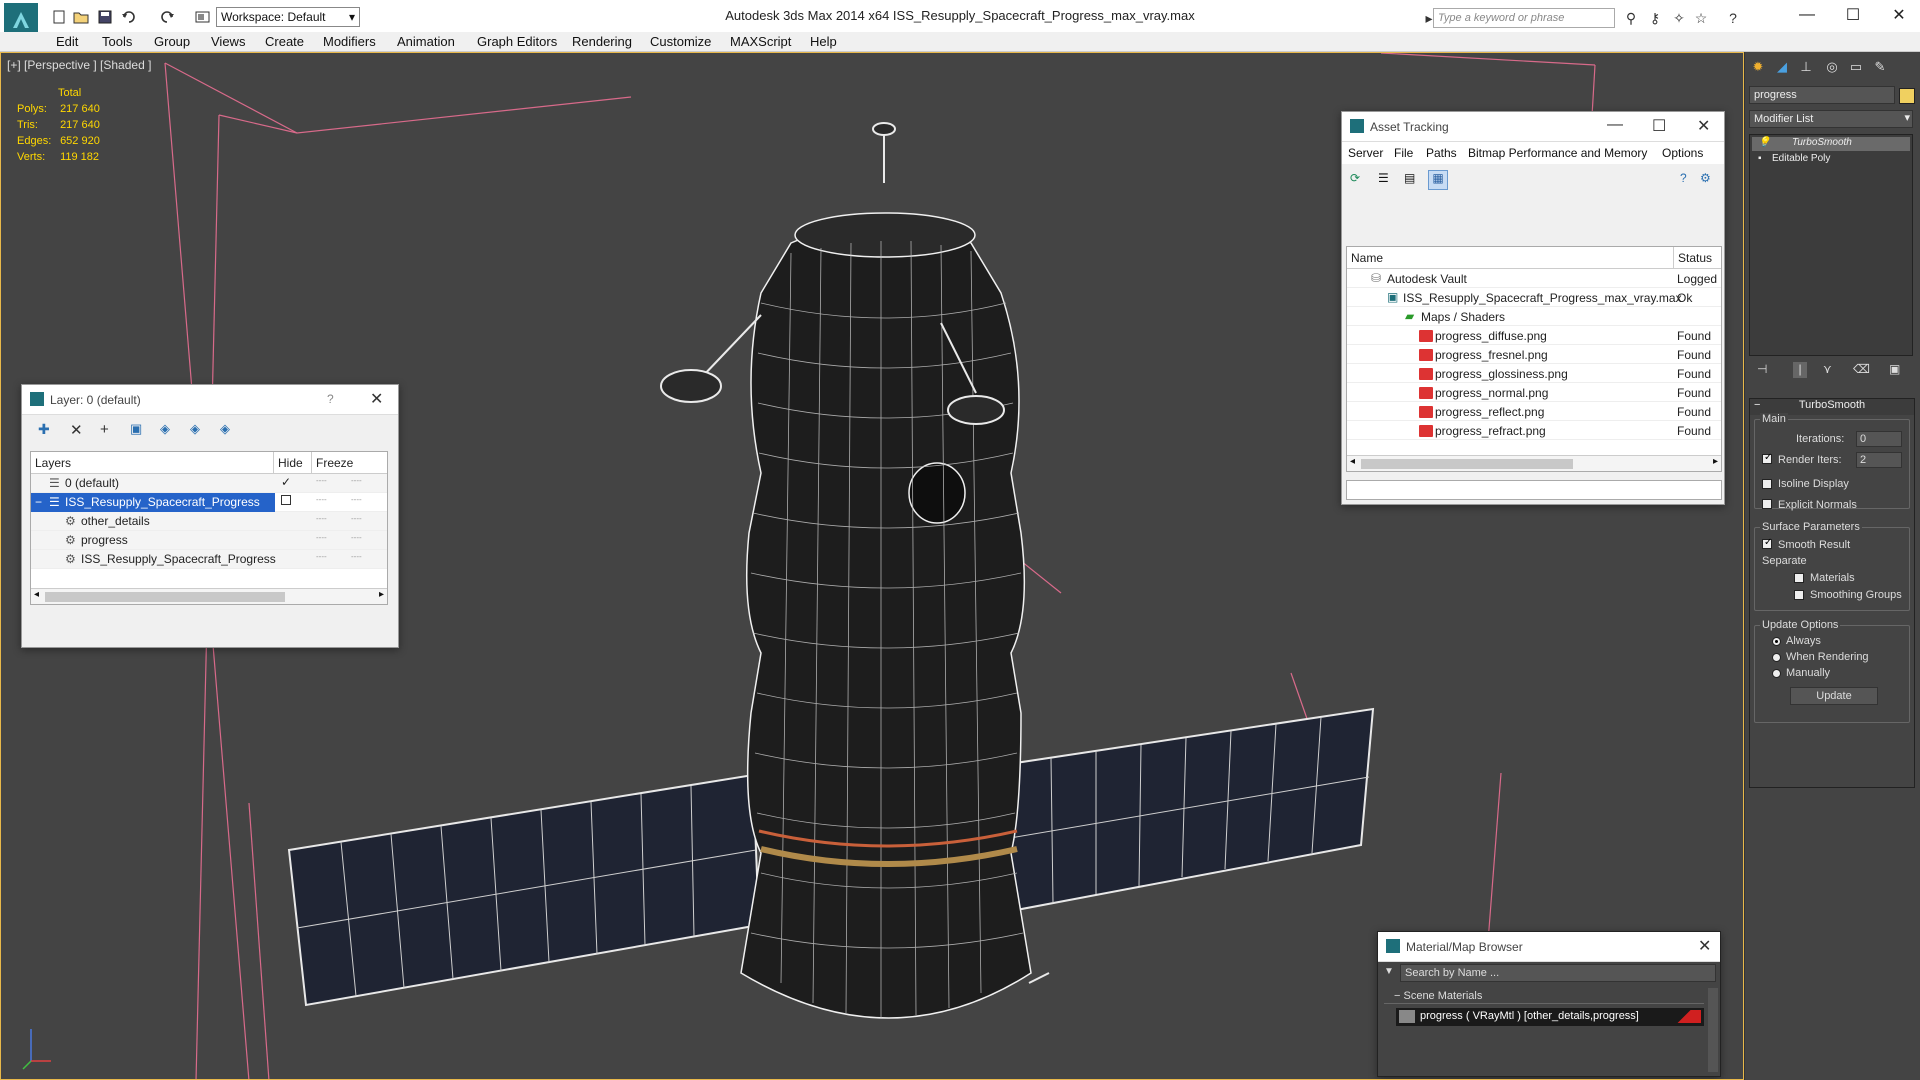 The width and height of the screenshot is (1920, 1080). What do you see at coordinates (1880, 67) in the screenshot?
I see `utilities-tab-icon: ✎` at bounding box center [1880, 67].